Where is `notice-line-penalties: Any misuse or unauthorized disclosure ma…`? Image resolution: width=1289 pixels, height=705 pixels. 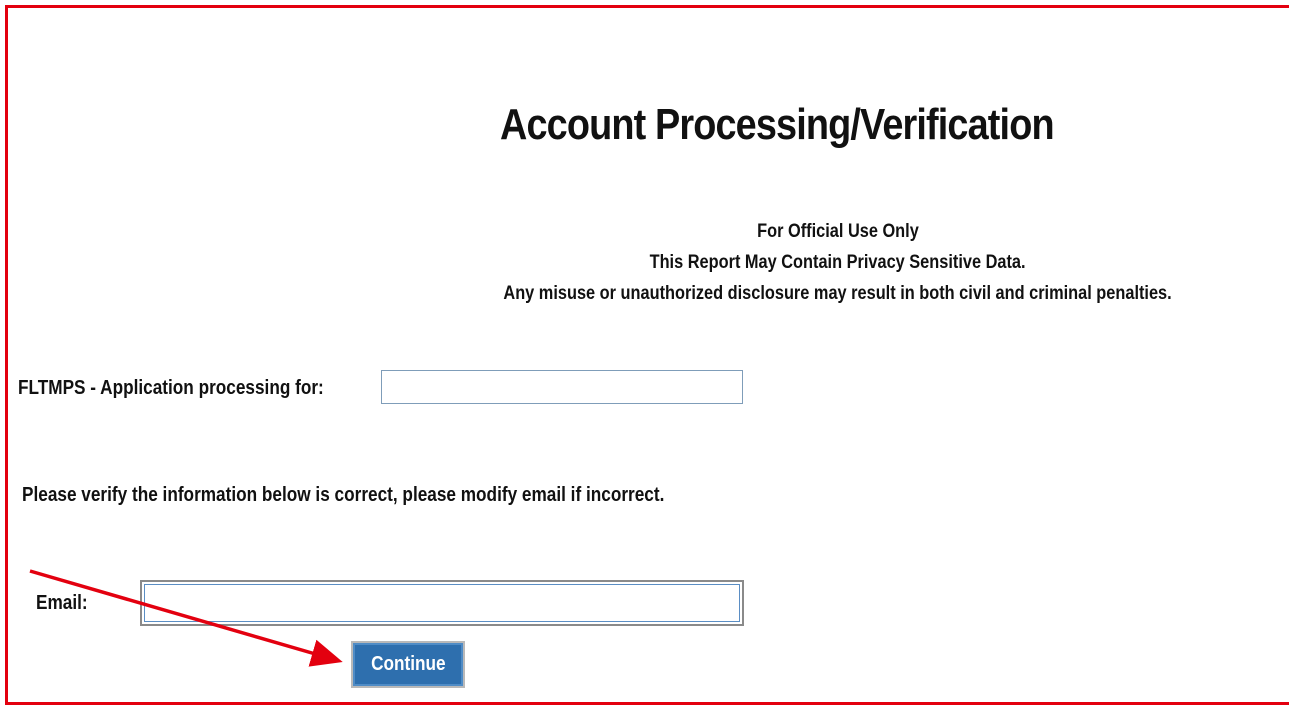
notice-line-penalties: Any misuse or unauthorized disclosure ma… is located at coordinates (838, 293).